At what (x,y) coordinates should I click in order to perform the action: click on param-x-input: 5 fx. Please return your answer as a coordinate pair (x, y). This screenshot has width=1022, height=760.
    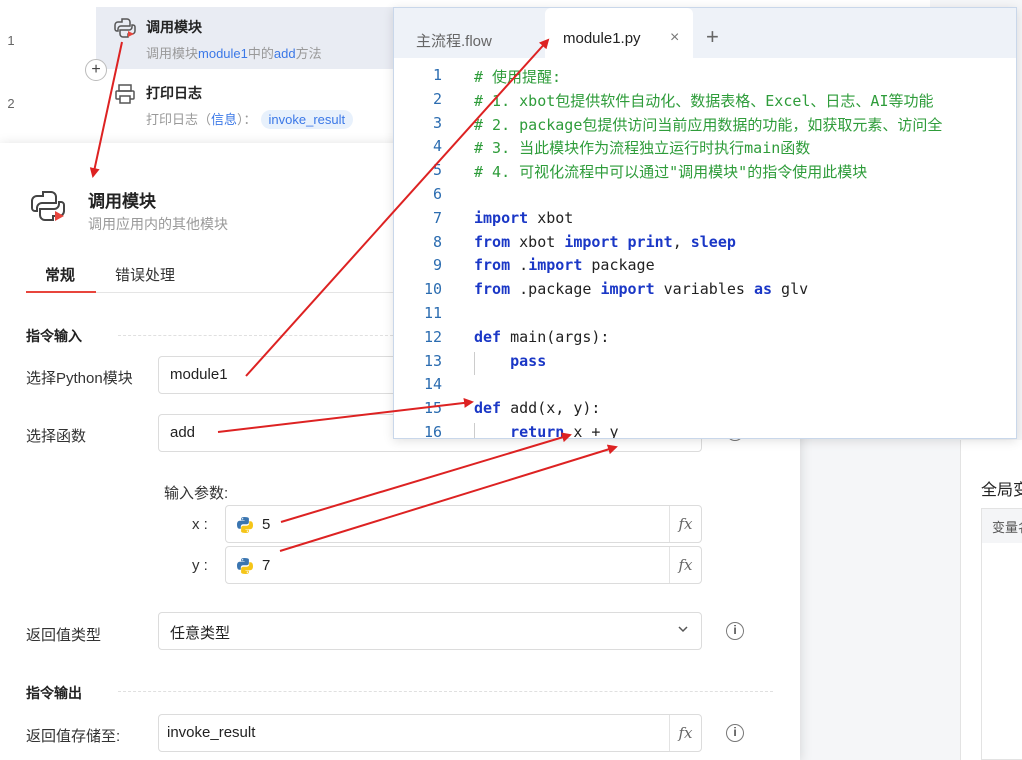
    Looking at the image, I should click on (463, 524).